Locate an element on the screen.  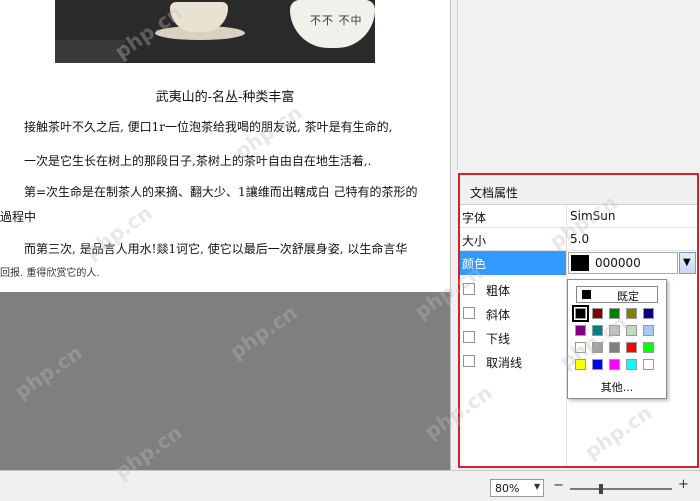
paragraph-3-continued: 過程中 is located at coordinates (18, 217).